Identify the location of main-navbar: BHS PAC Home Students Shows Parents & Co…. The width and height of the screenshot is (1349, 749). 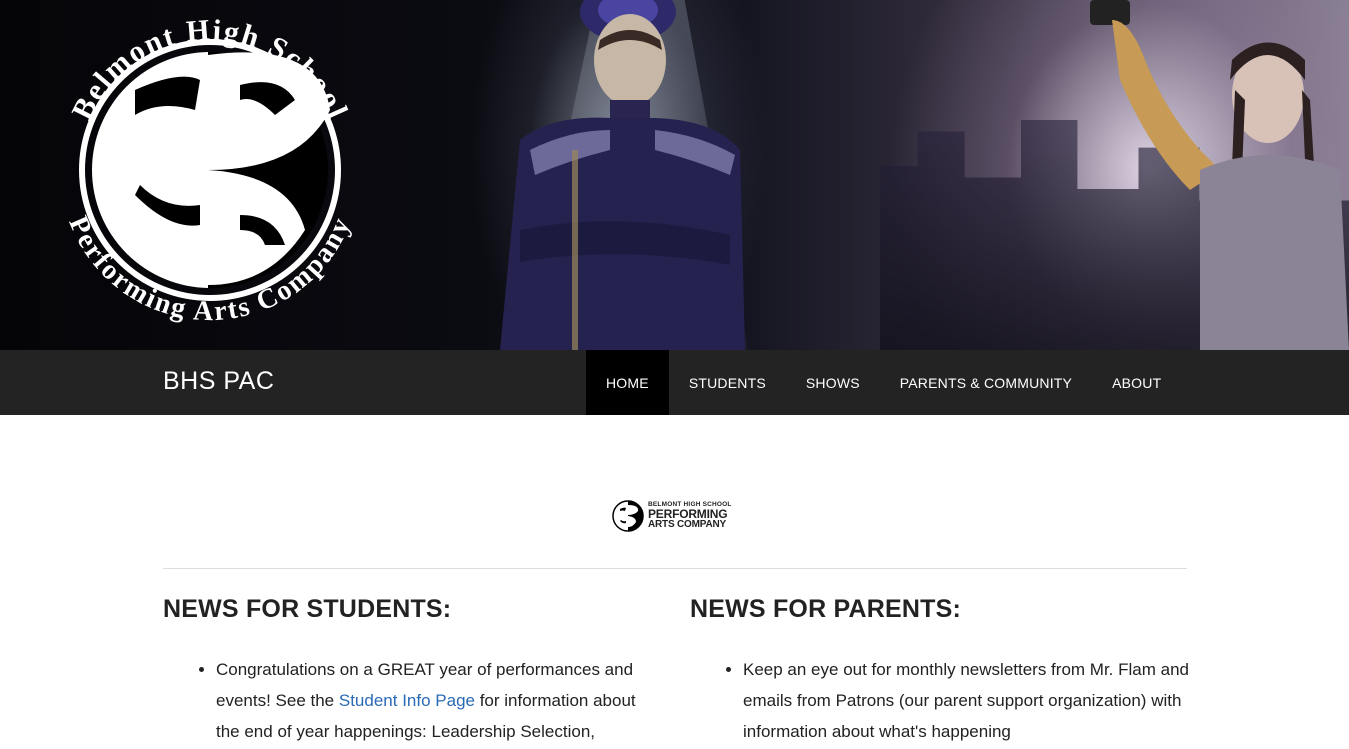
(674, 382).